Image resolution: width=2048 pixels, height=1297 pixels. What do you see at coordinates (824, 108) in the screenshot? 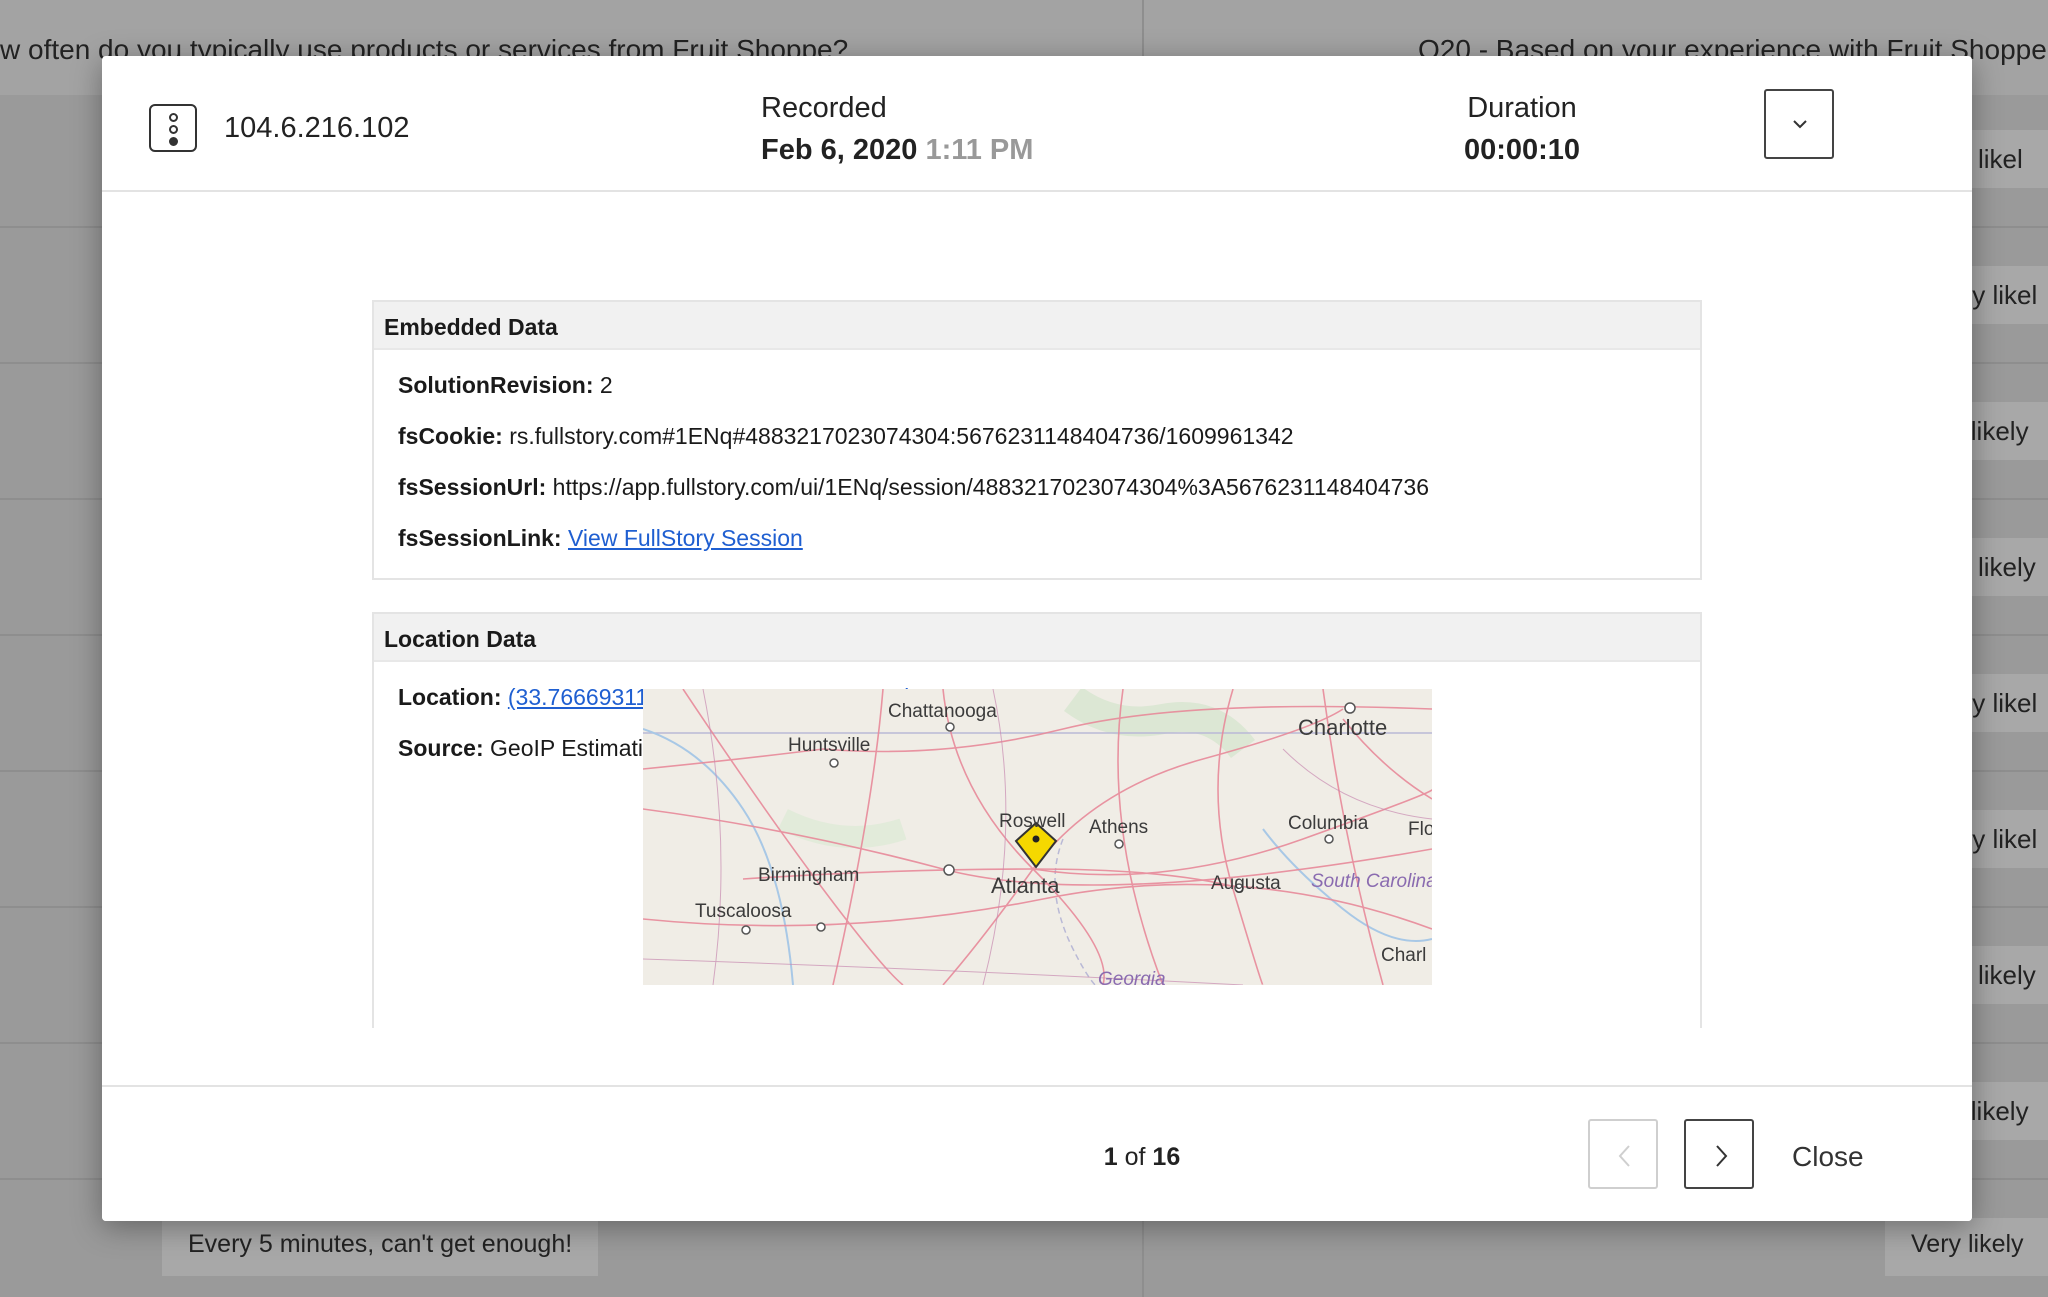
I see `recorded-label: Recorded` at bounding box center [824, 108].